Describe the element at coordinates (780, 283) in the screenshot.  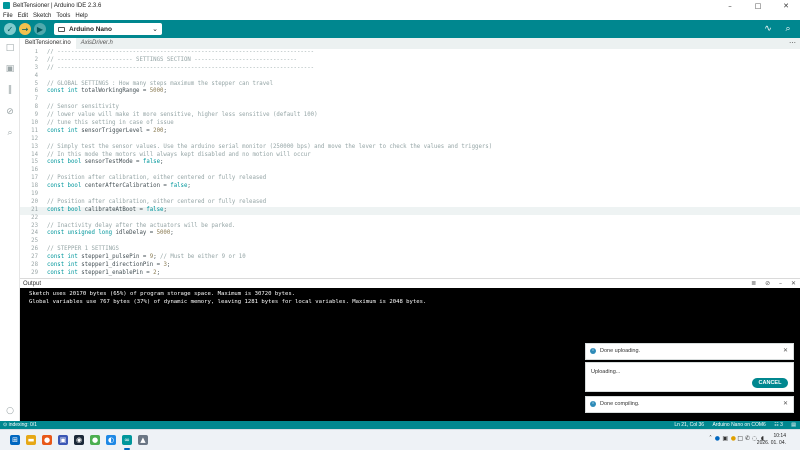
I see `minimize-panel-icon: –` at that location.